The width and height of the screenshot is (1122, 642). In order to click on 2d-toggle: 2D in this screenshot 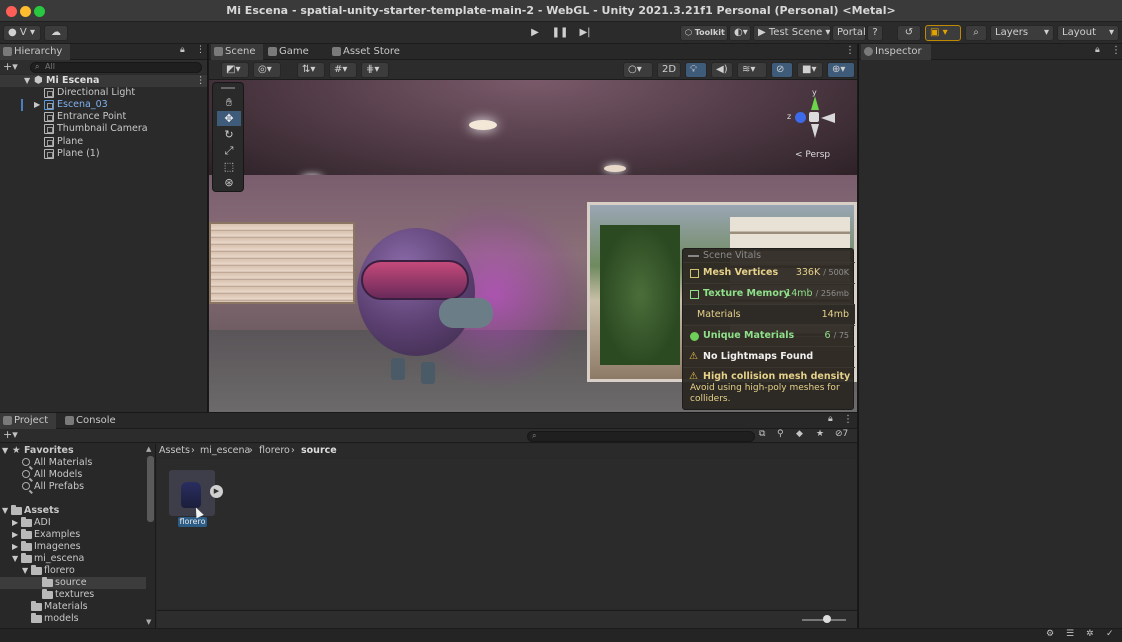, I will do `click(669, 70)`.